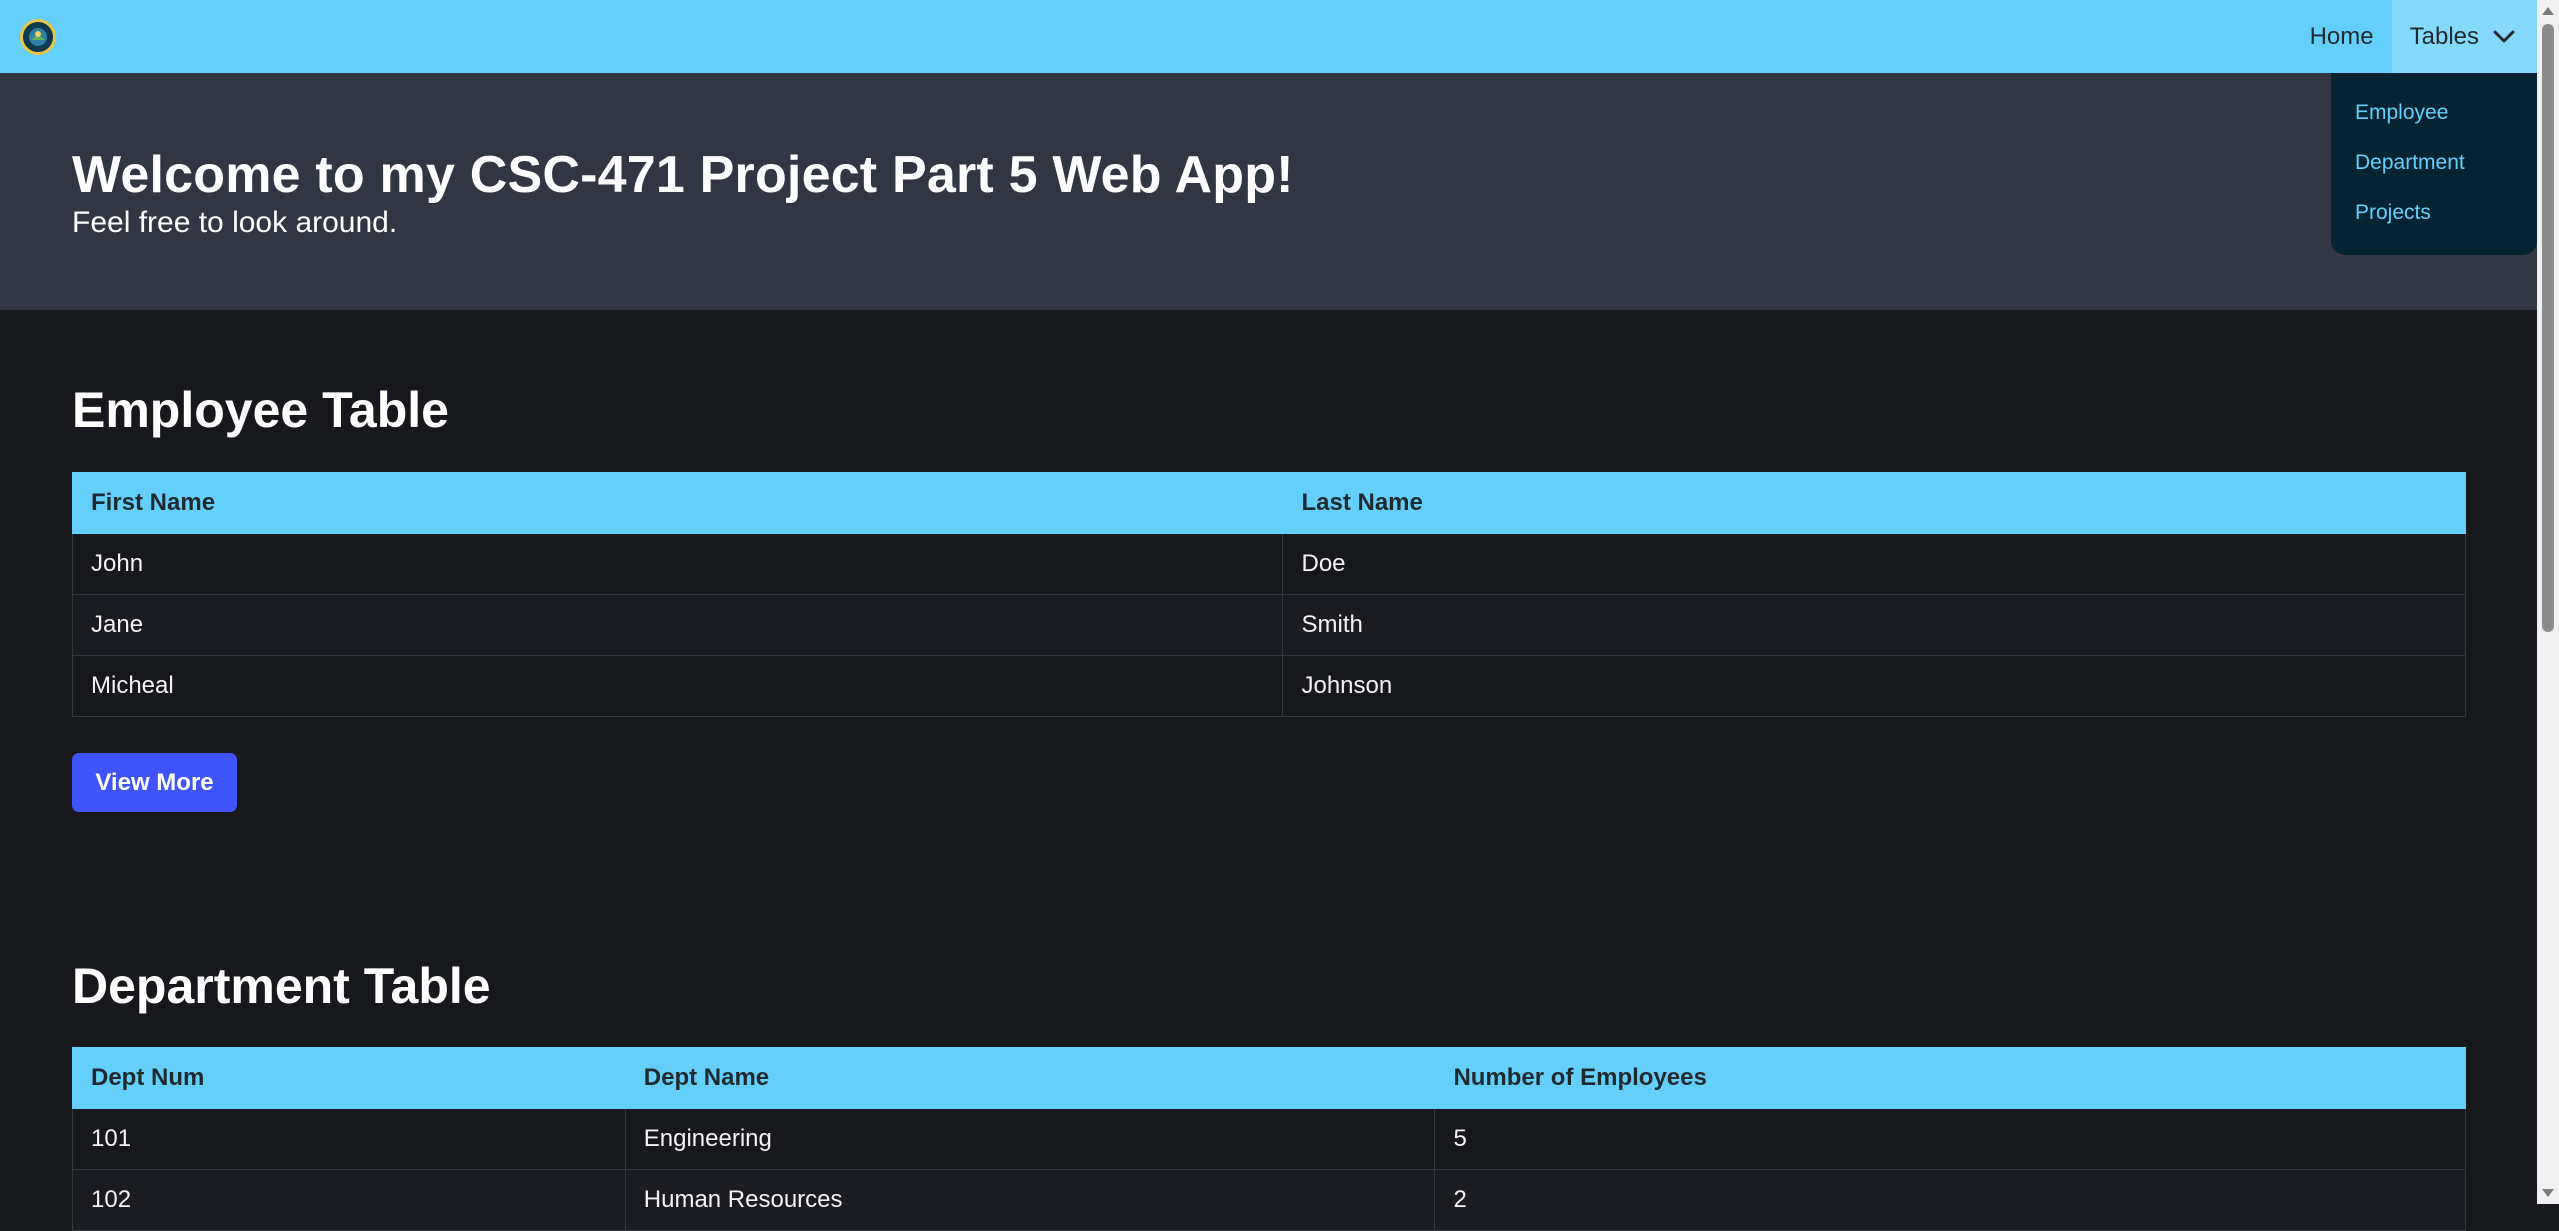 This screenshot has width=2559, height=1231. Describe the element at coordinates (260, 410) in the screenshot. I see `employee-table-title: Employee Table` at that location.